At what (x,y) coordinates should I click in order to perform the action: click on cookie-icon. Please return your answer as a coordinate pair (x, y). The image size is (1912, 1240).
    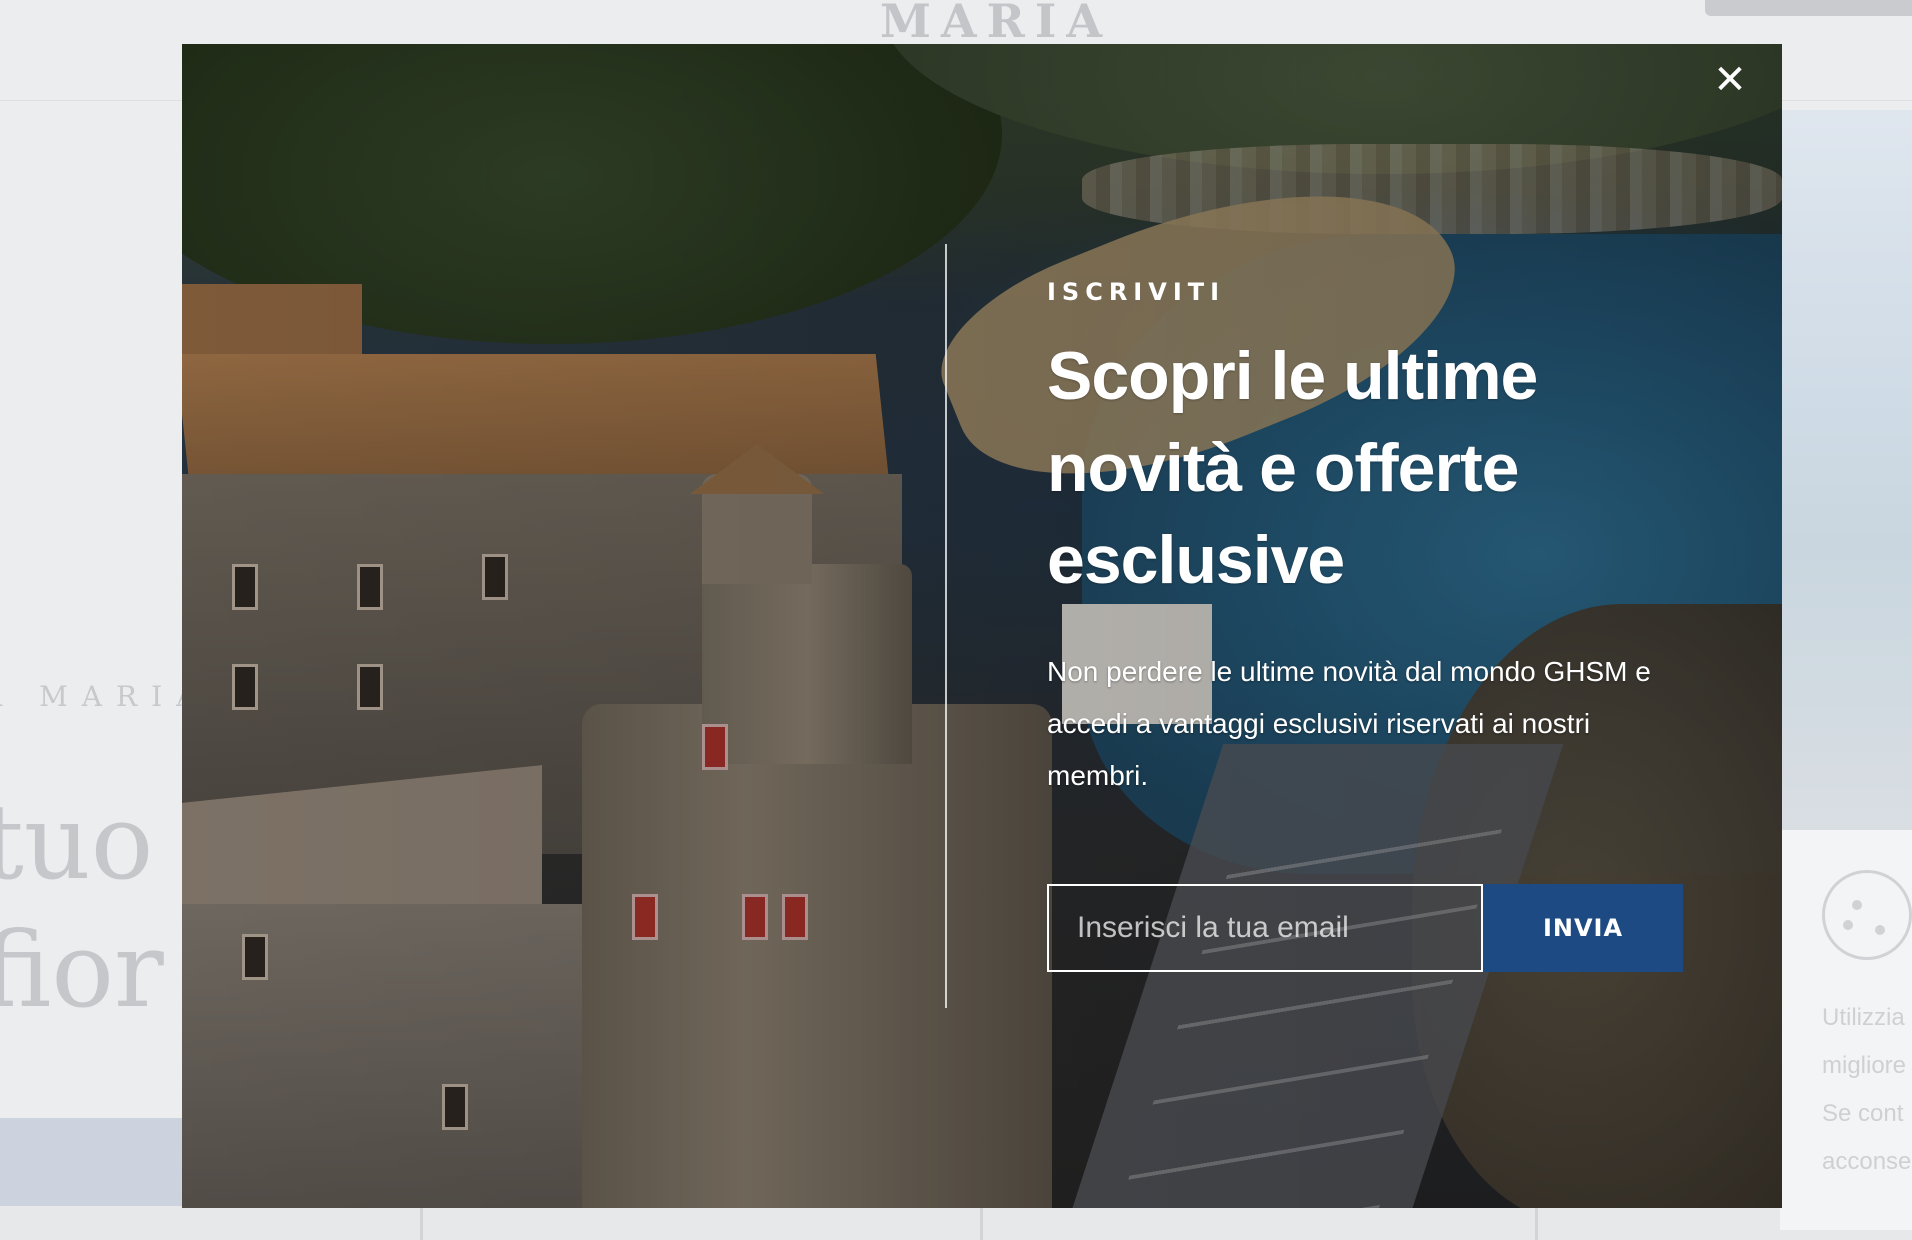
    Looking at the image, I should click on (1867, 915).